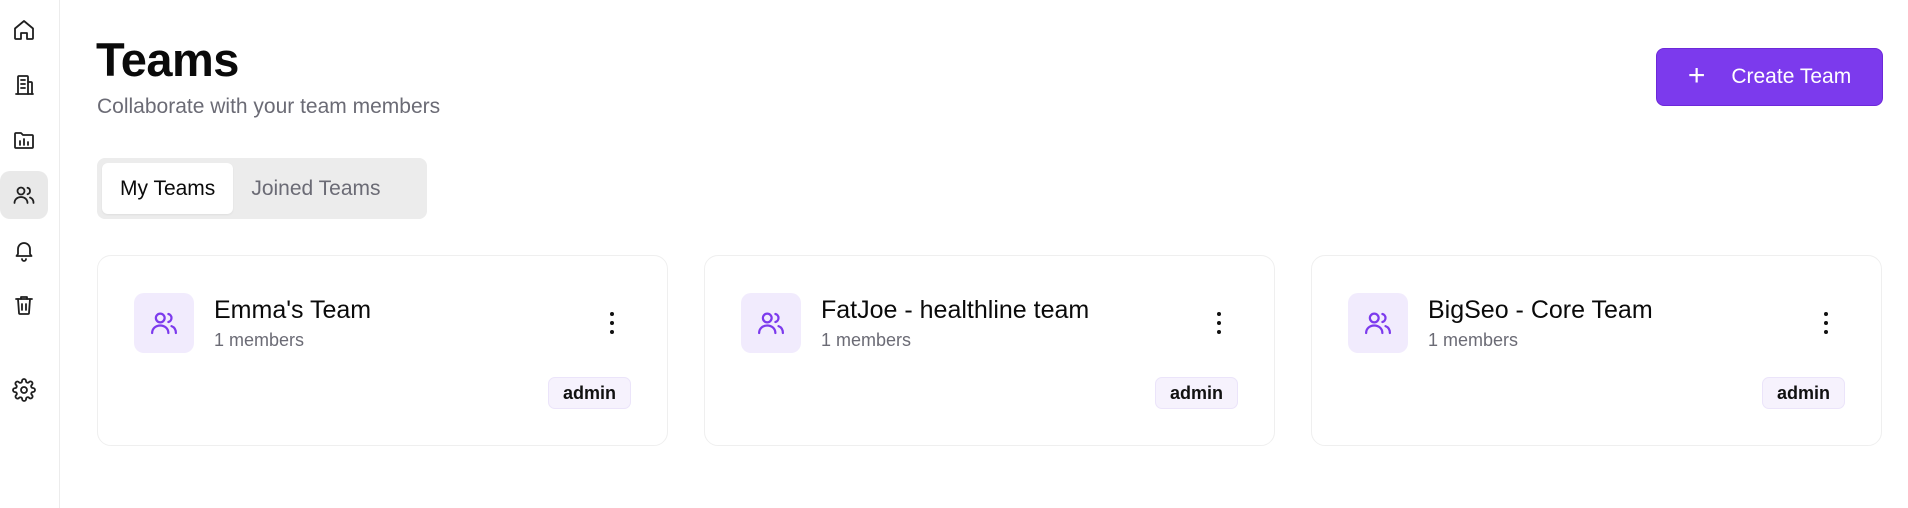 This screenshot has width=1908, height=508. What do you see at coordinates (955, 310) in the screenshot?
I see `team-name: FatJoe - healthline team` at bounding box center [955, 310].